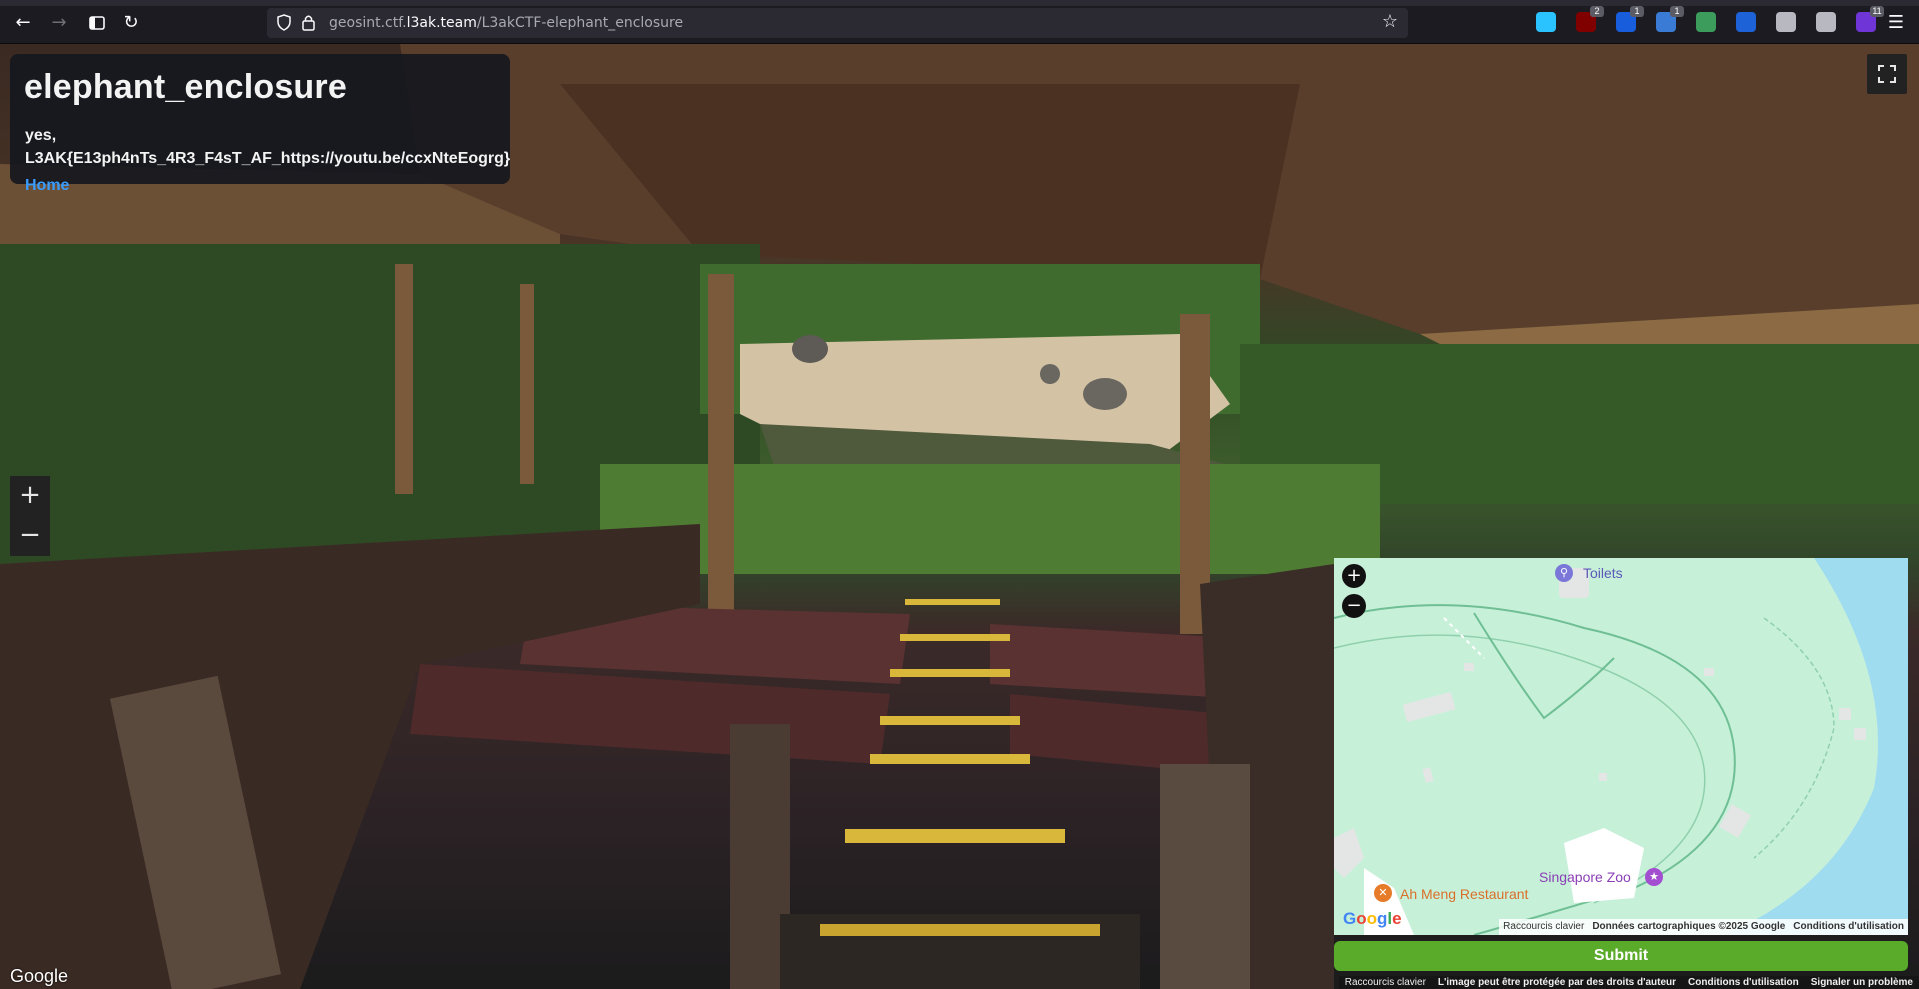  Describe the element at coordinates (1848, 927) in the screenshot. I see `map-terms-link: Conditions d'utilisation` at that location.